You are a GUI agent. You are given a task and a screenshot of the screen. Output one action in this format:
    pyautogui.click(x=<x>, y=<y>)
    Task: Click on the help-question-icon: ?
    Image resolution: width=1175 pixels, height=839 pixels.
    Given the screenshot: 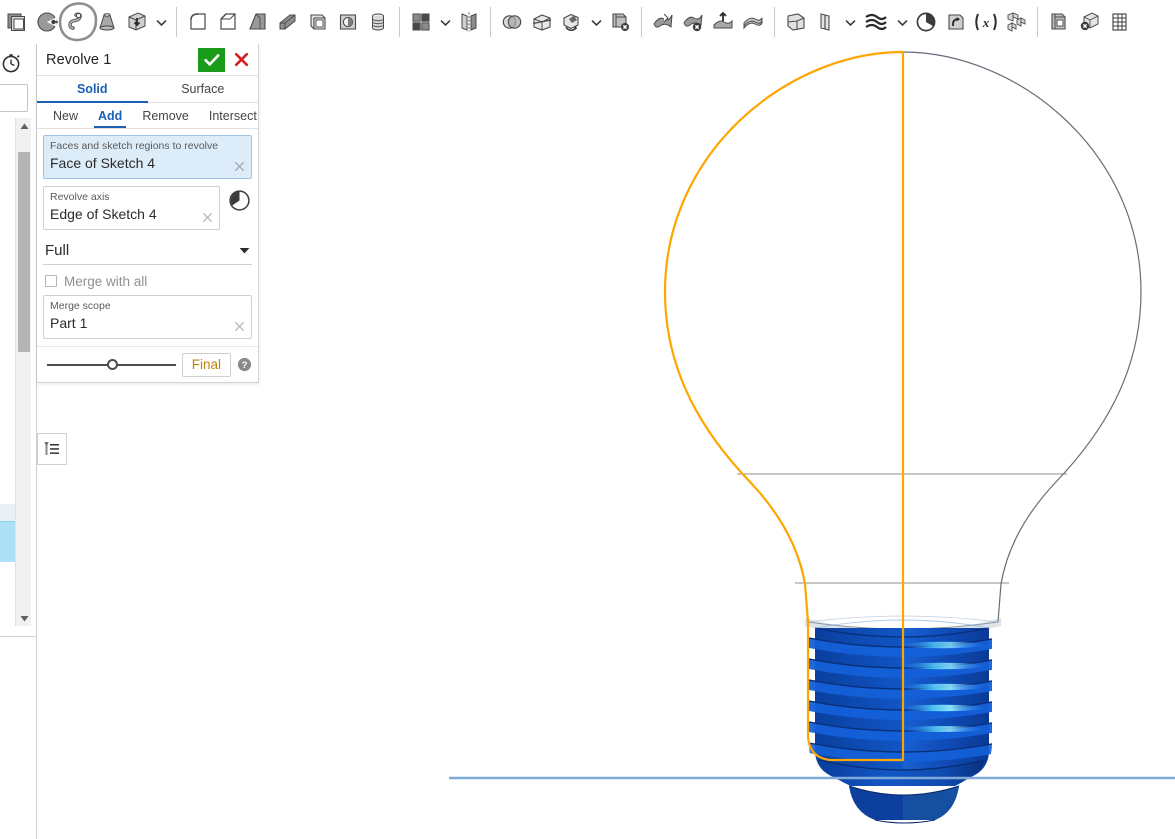 What is the action you would take?
    pyautogui.click(x=244, y=364)
    